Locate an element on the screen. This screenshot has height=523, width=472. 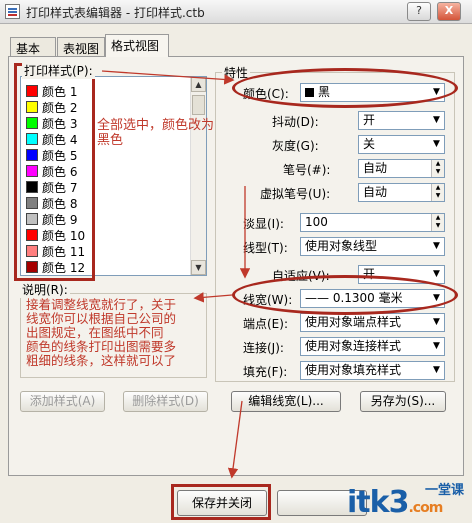
save-highlight-box is located at coordinates (221, 502).